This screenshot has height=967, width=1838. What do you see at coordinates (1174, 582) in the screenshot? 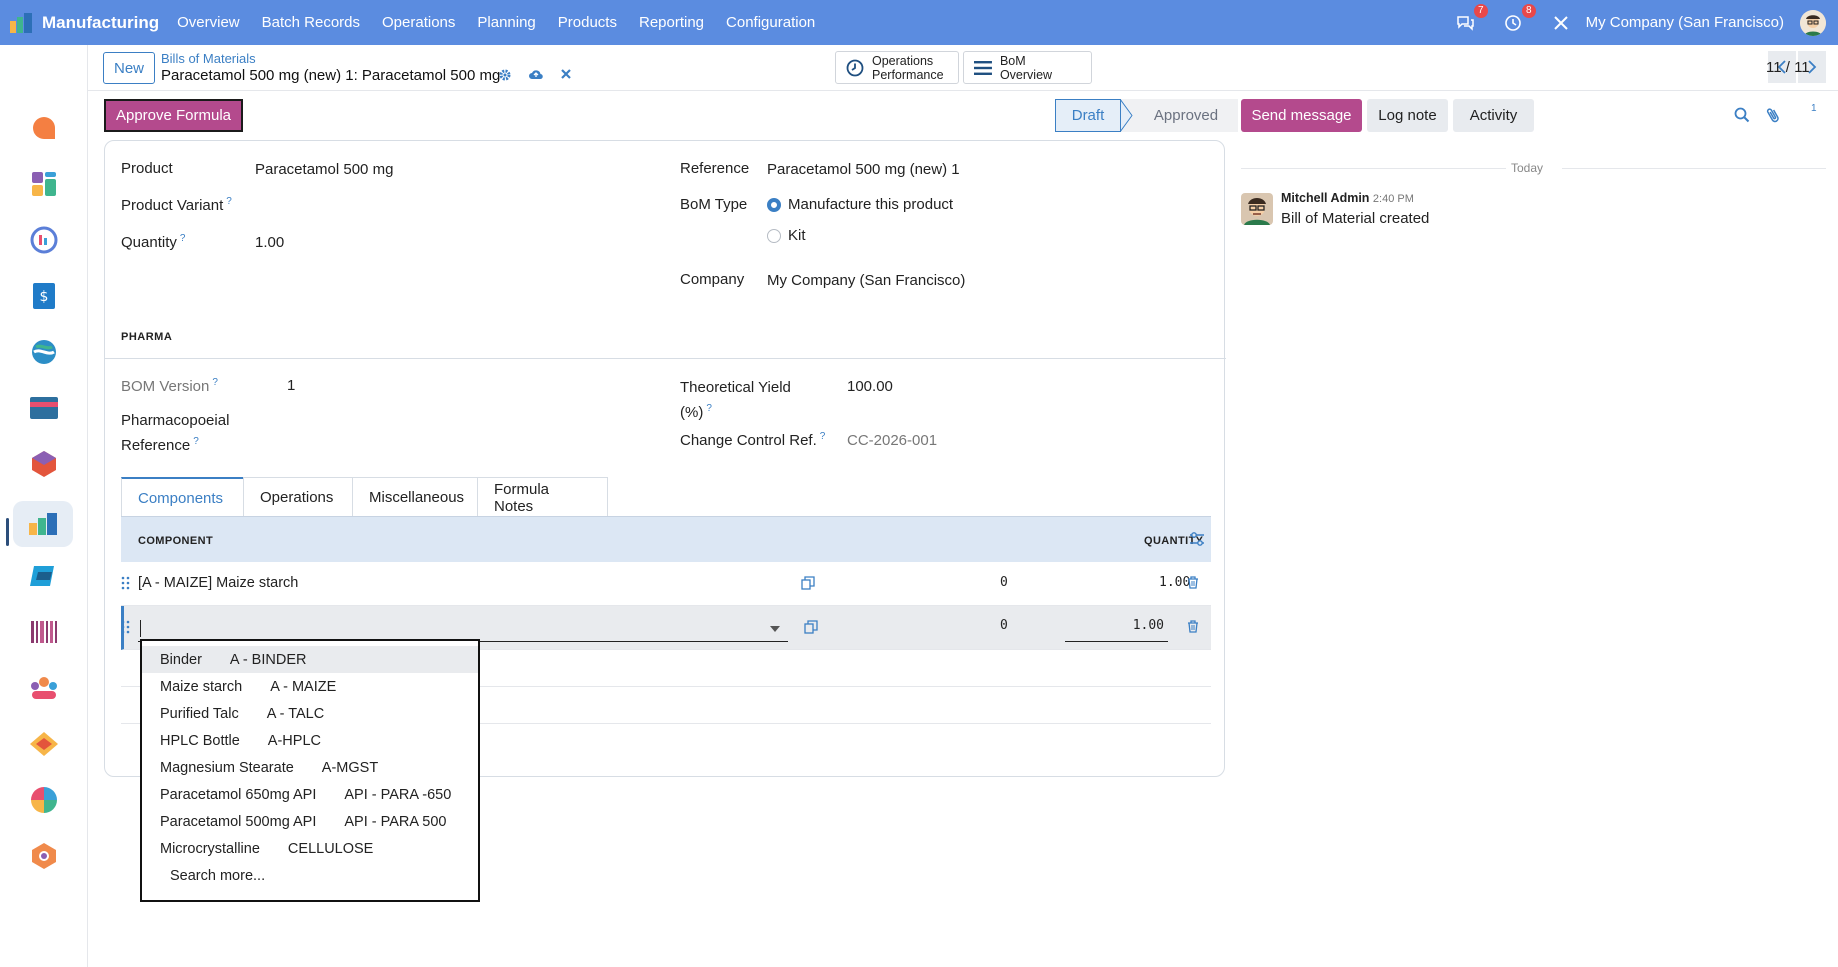
I see `quantity-cell: 1.00` at bounding box center [1174, 582].